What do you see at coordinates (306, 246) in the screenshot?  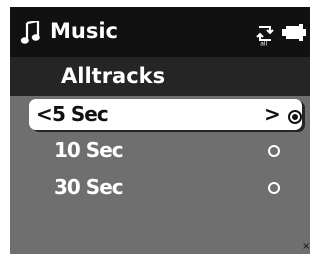 I see `corner-mark-icon: ×` at bounding box center [306, 246].